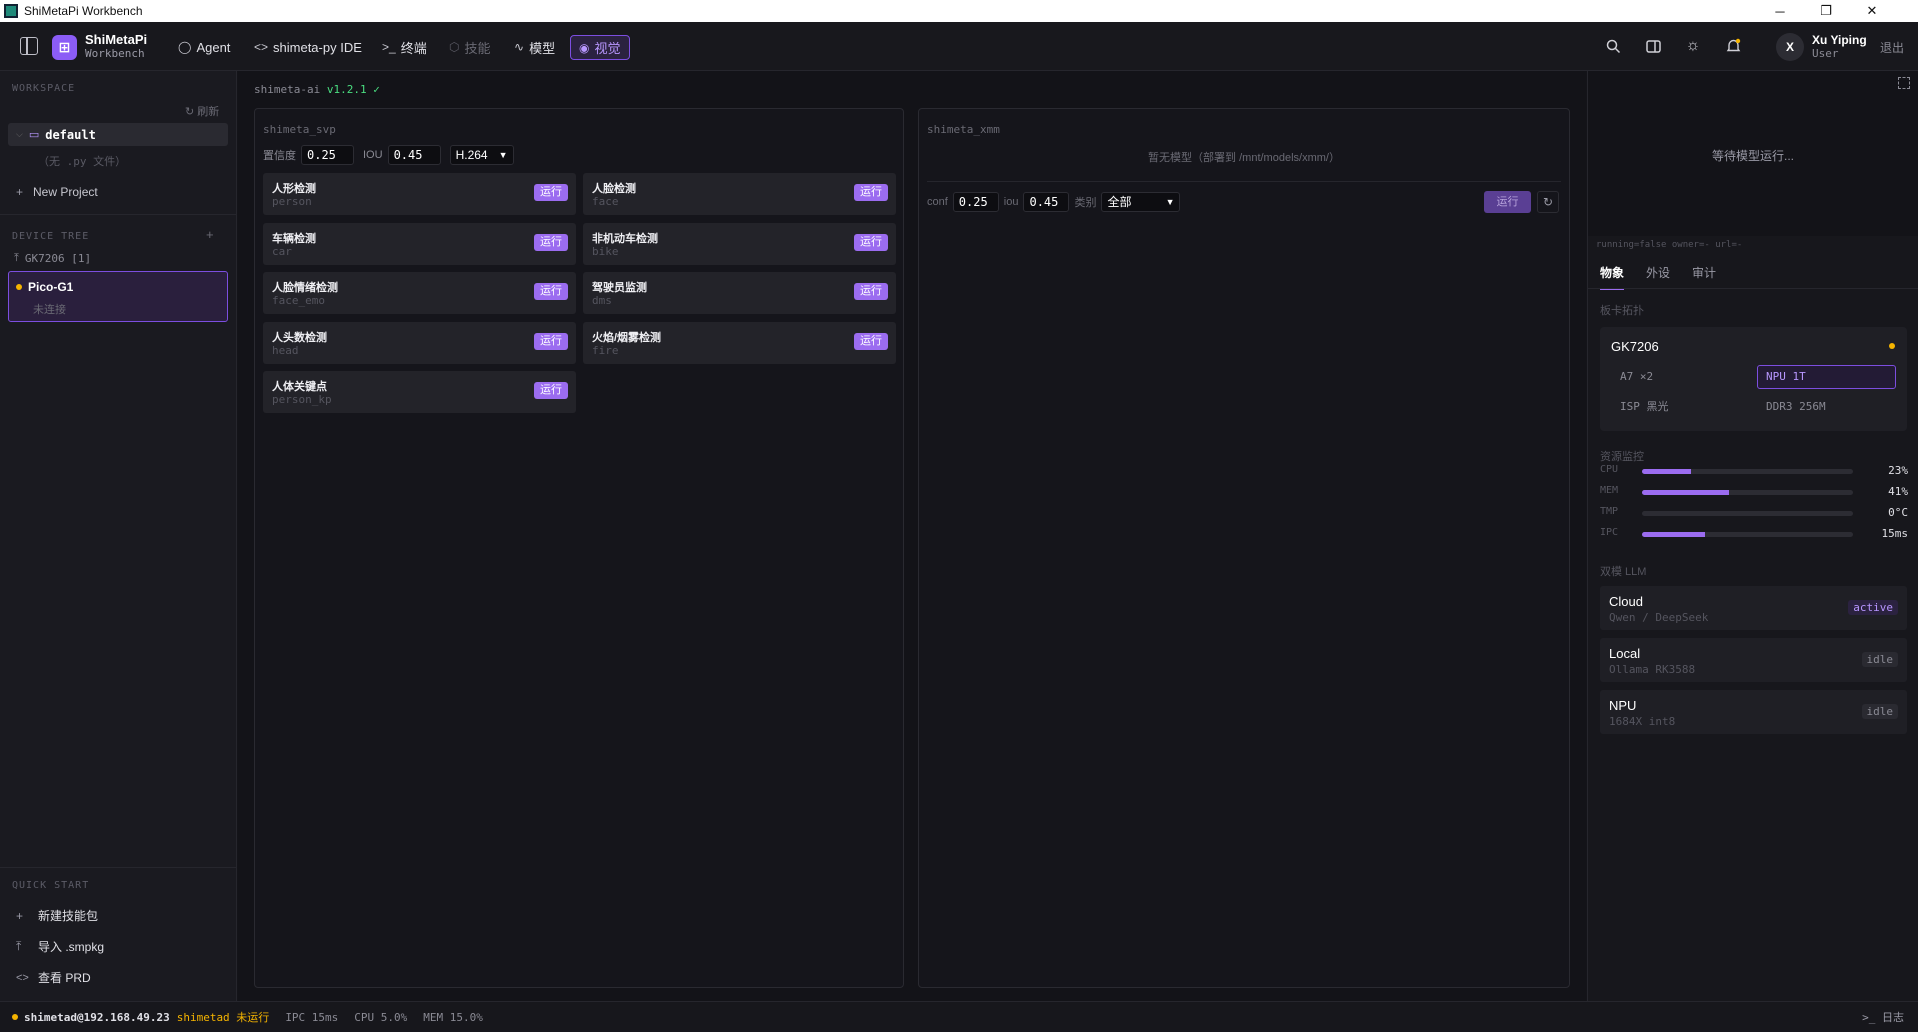  I want to click on maximize-button: ❐, so click(1826, 11).